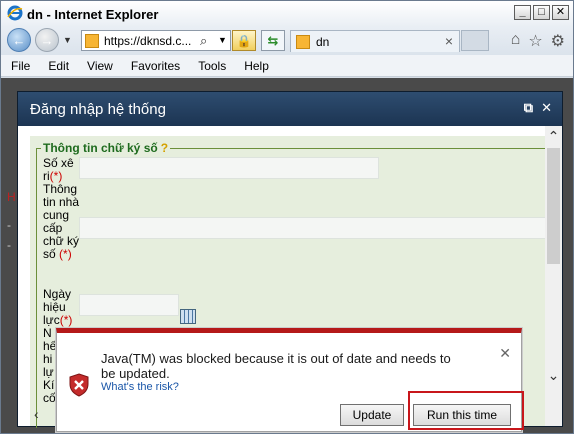  I want to click on lock-icon: 🔒, so click(244, 40).